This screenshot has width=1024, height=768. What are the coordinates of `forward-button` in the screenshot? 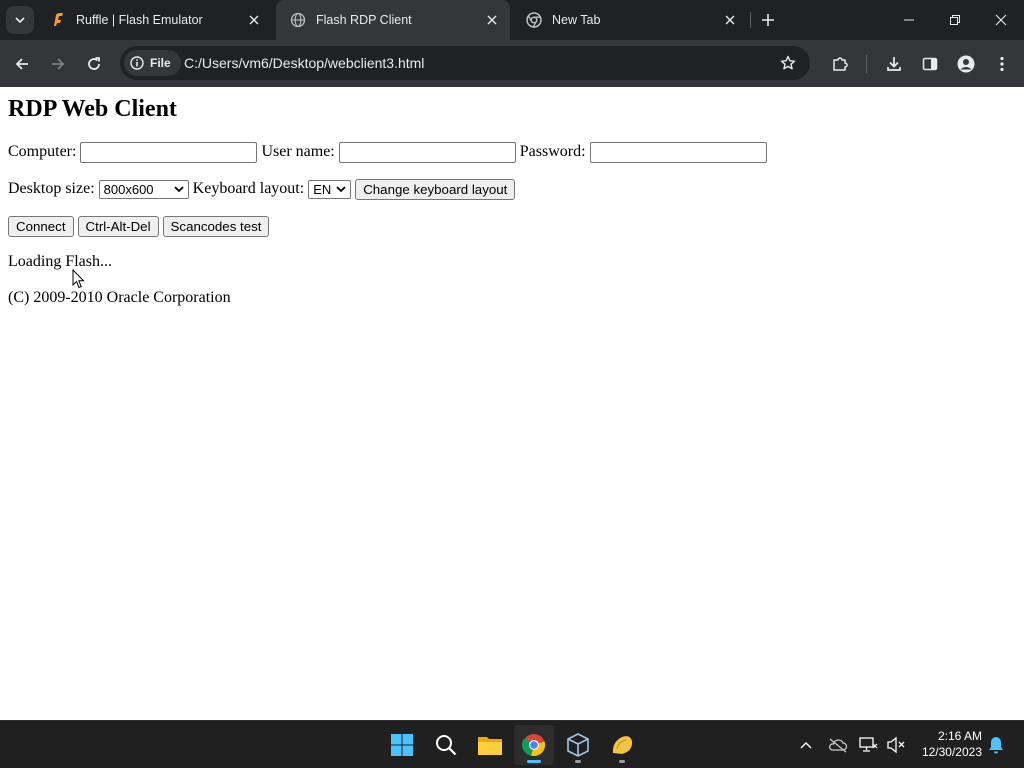 It's located at (58, 64).